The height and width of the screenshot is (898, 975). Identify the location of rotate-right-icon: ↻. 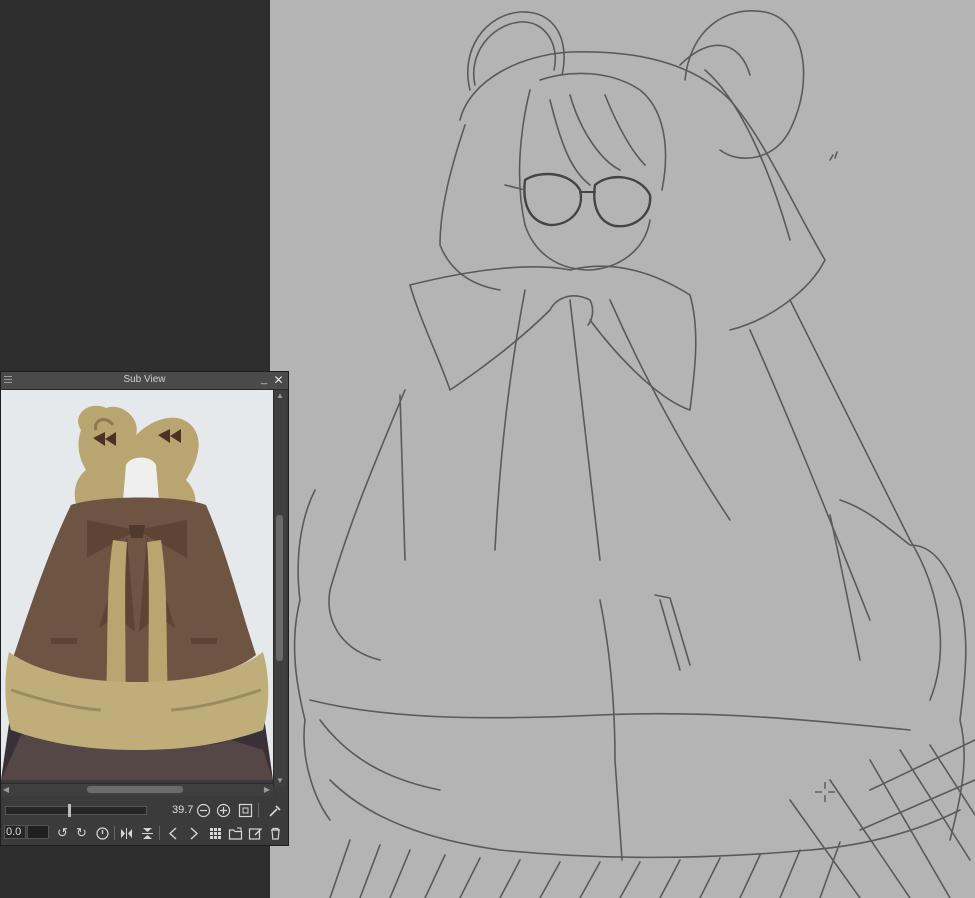
(81, 833).